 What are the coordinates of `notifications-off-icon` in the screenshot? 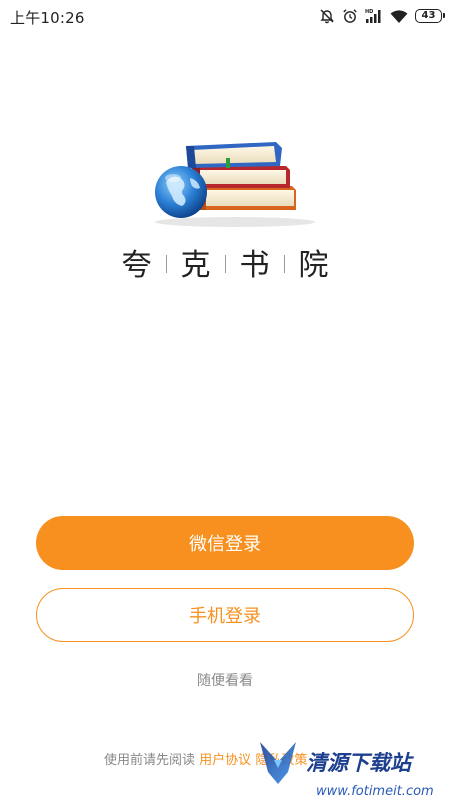 It's located at (327, 16).